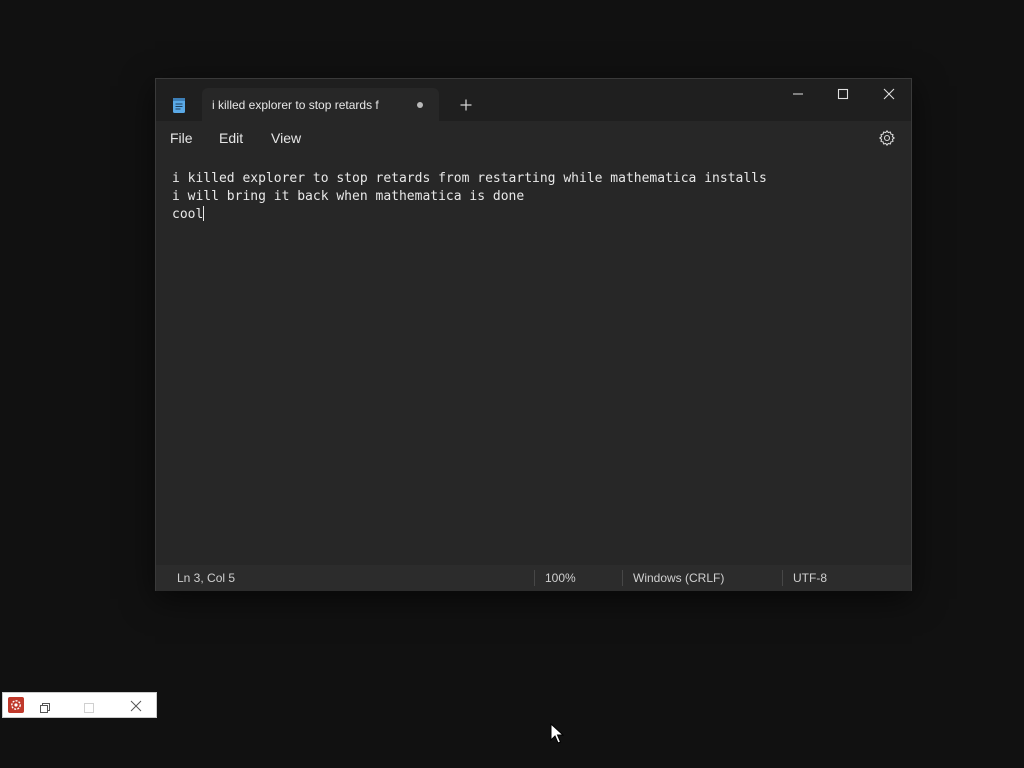  Describe the element at coordinates (179, 105) in the screenshot. I see `notepad-icon` at that location.